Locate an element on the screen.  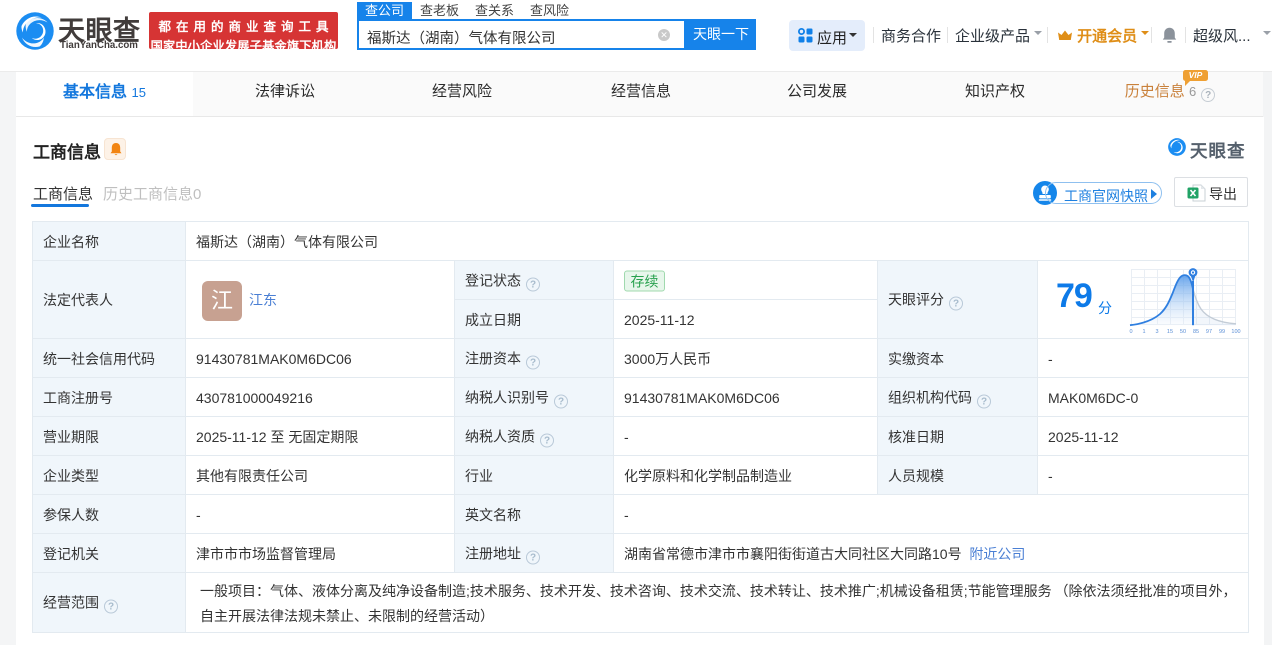
svg-text: 97 is located at coordinates (1209, 332).